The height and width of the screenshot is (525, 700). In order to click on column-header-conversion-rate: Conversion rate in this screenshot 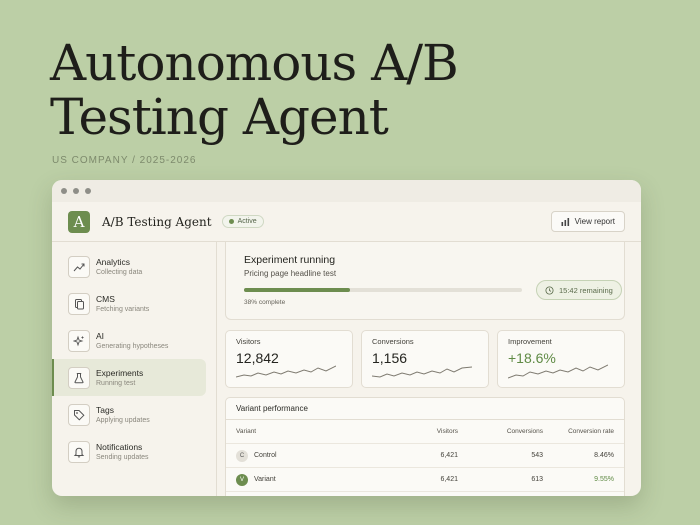, I will do `click(578, 431)`.